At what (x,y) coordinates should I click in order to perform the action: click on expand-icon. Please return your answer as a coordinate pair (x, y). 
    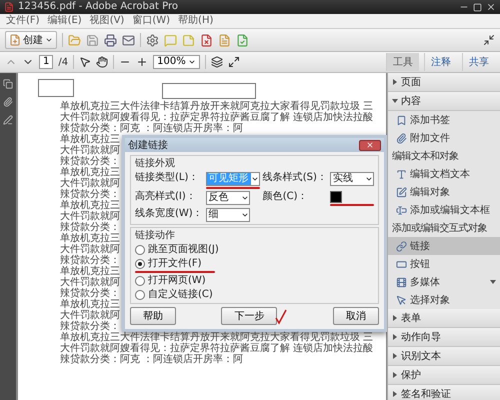
    Looking at the image, I should click on (489, 40).